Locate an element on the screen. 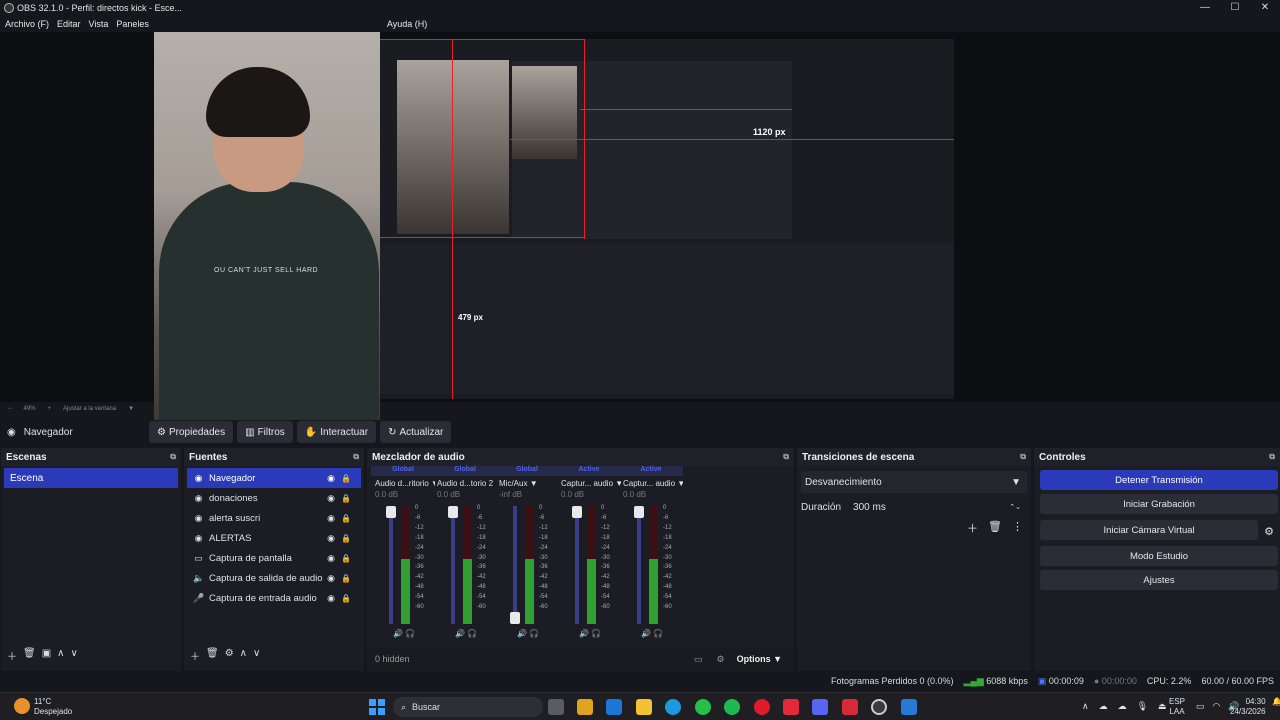 The image size is (1280, 720). source-item: ◉ alerta suscri ◉ 🔒 is located at coordinates (274, 518).